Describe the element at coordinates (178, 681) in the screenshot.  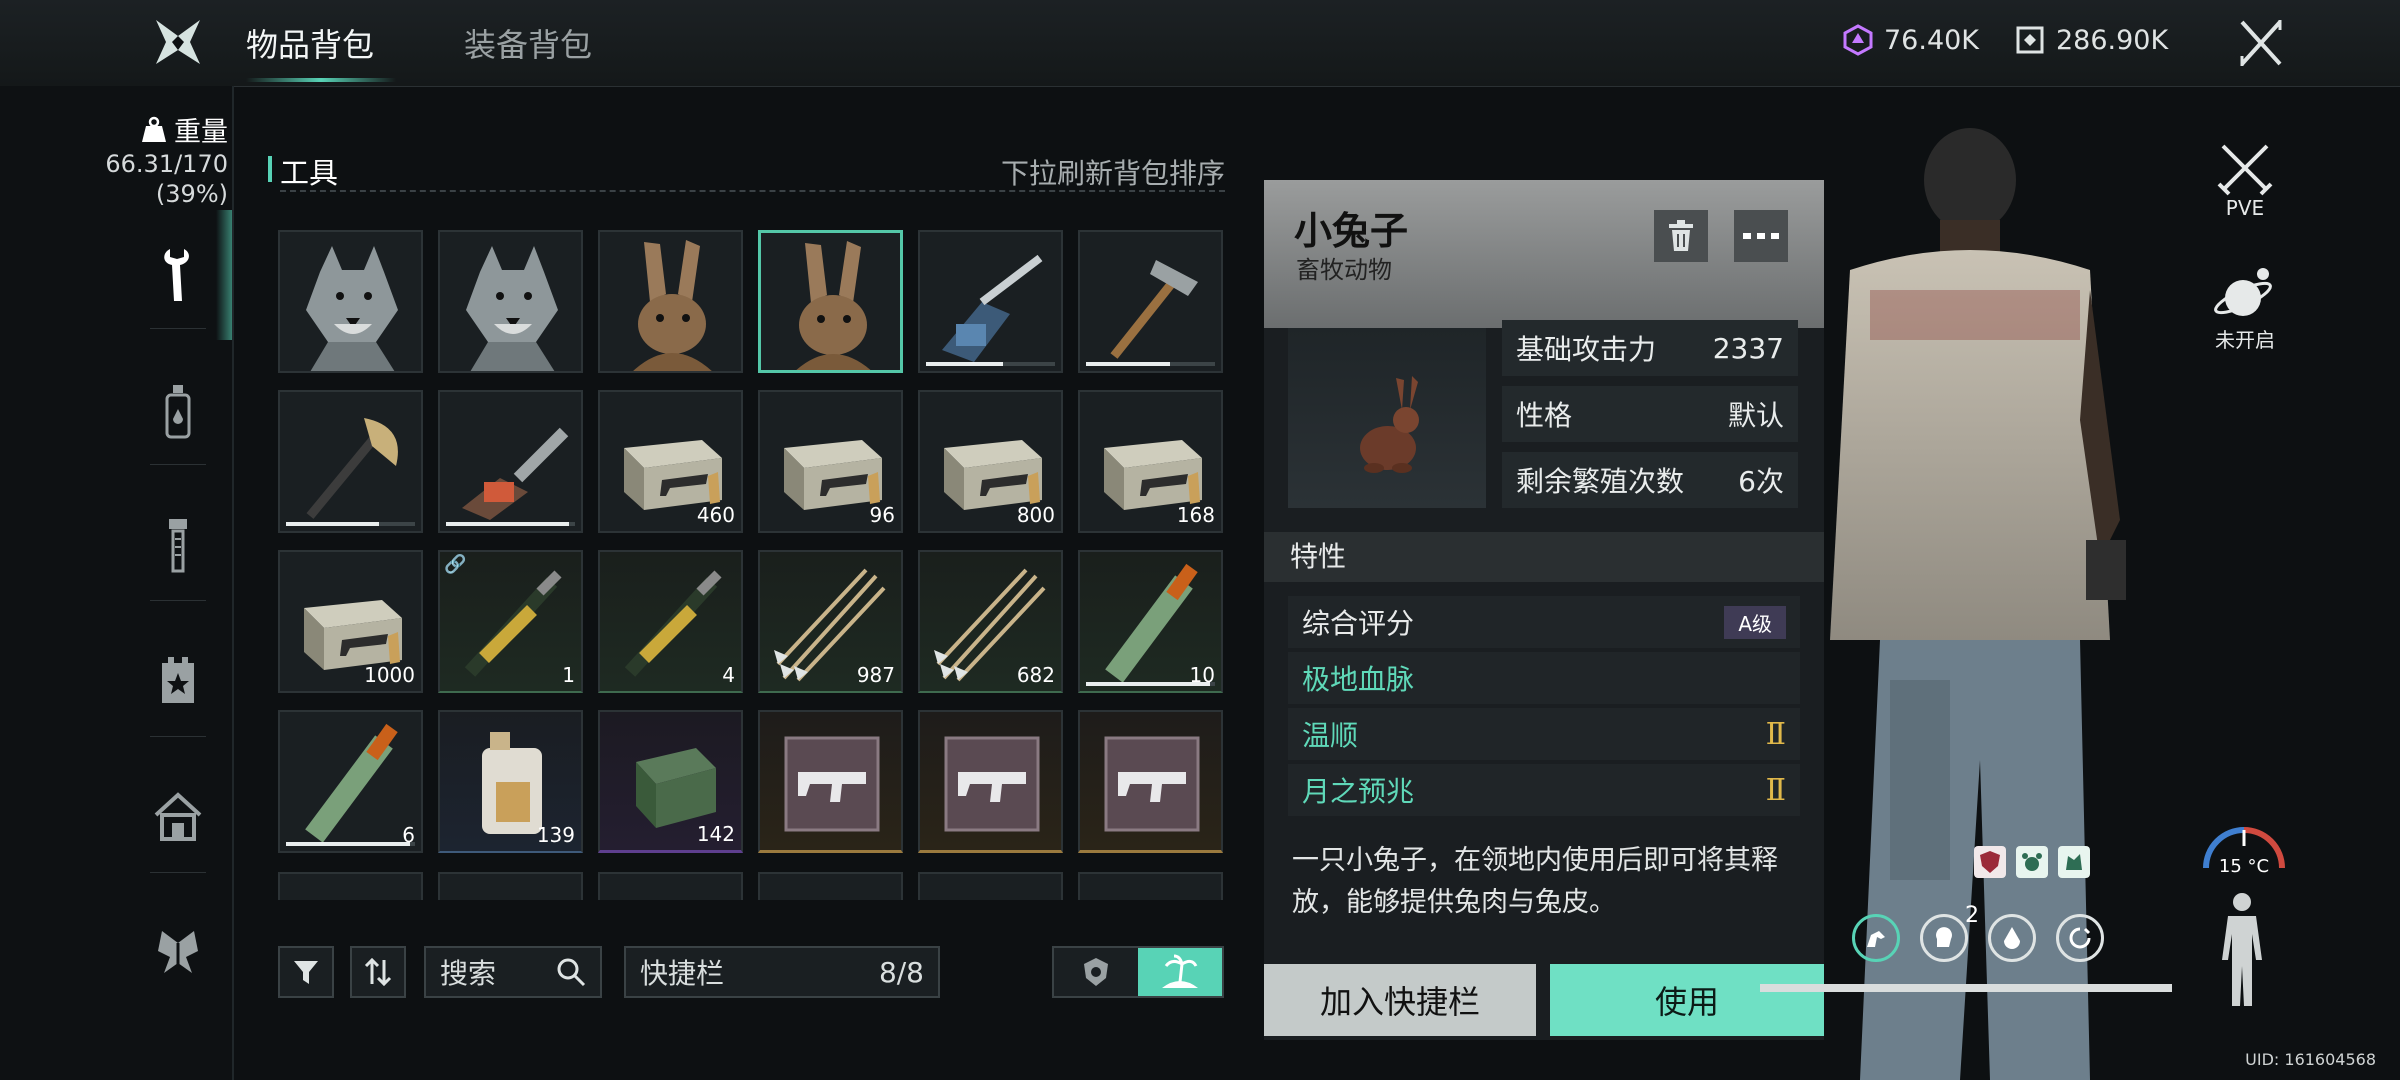
I see `nav-special` at that location.